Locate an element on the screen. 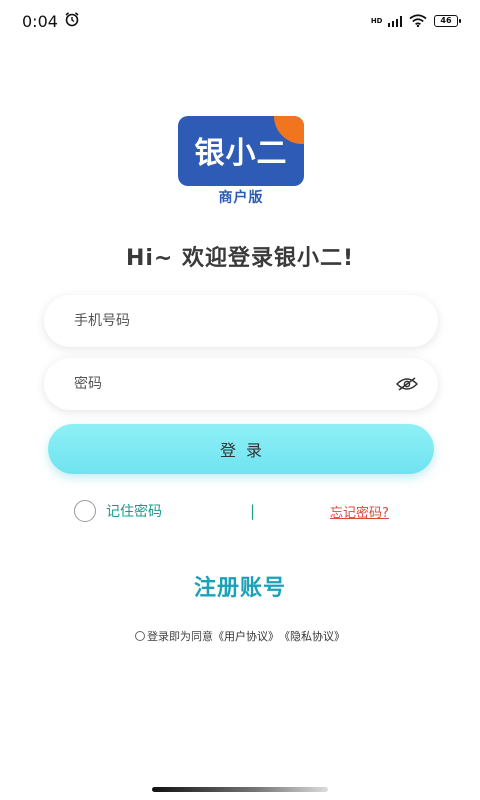  eye-off-icon is located at coordinates (407, 384).